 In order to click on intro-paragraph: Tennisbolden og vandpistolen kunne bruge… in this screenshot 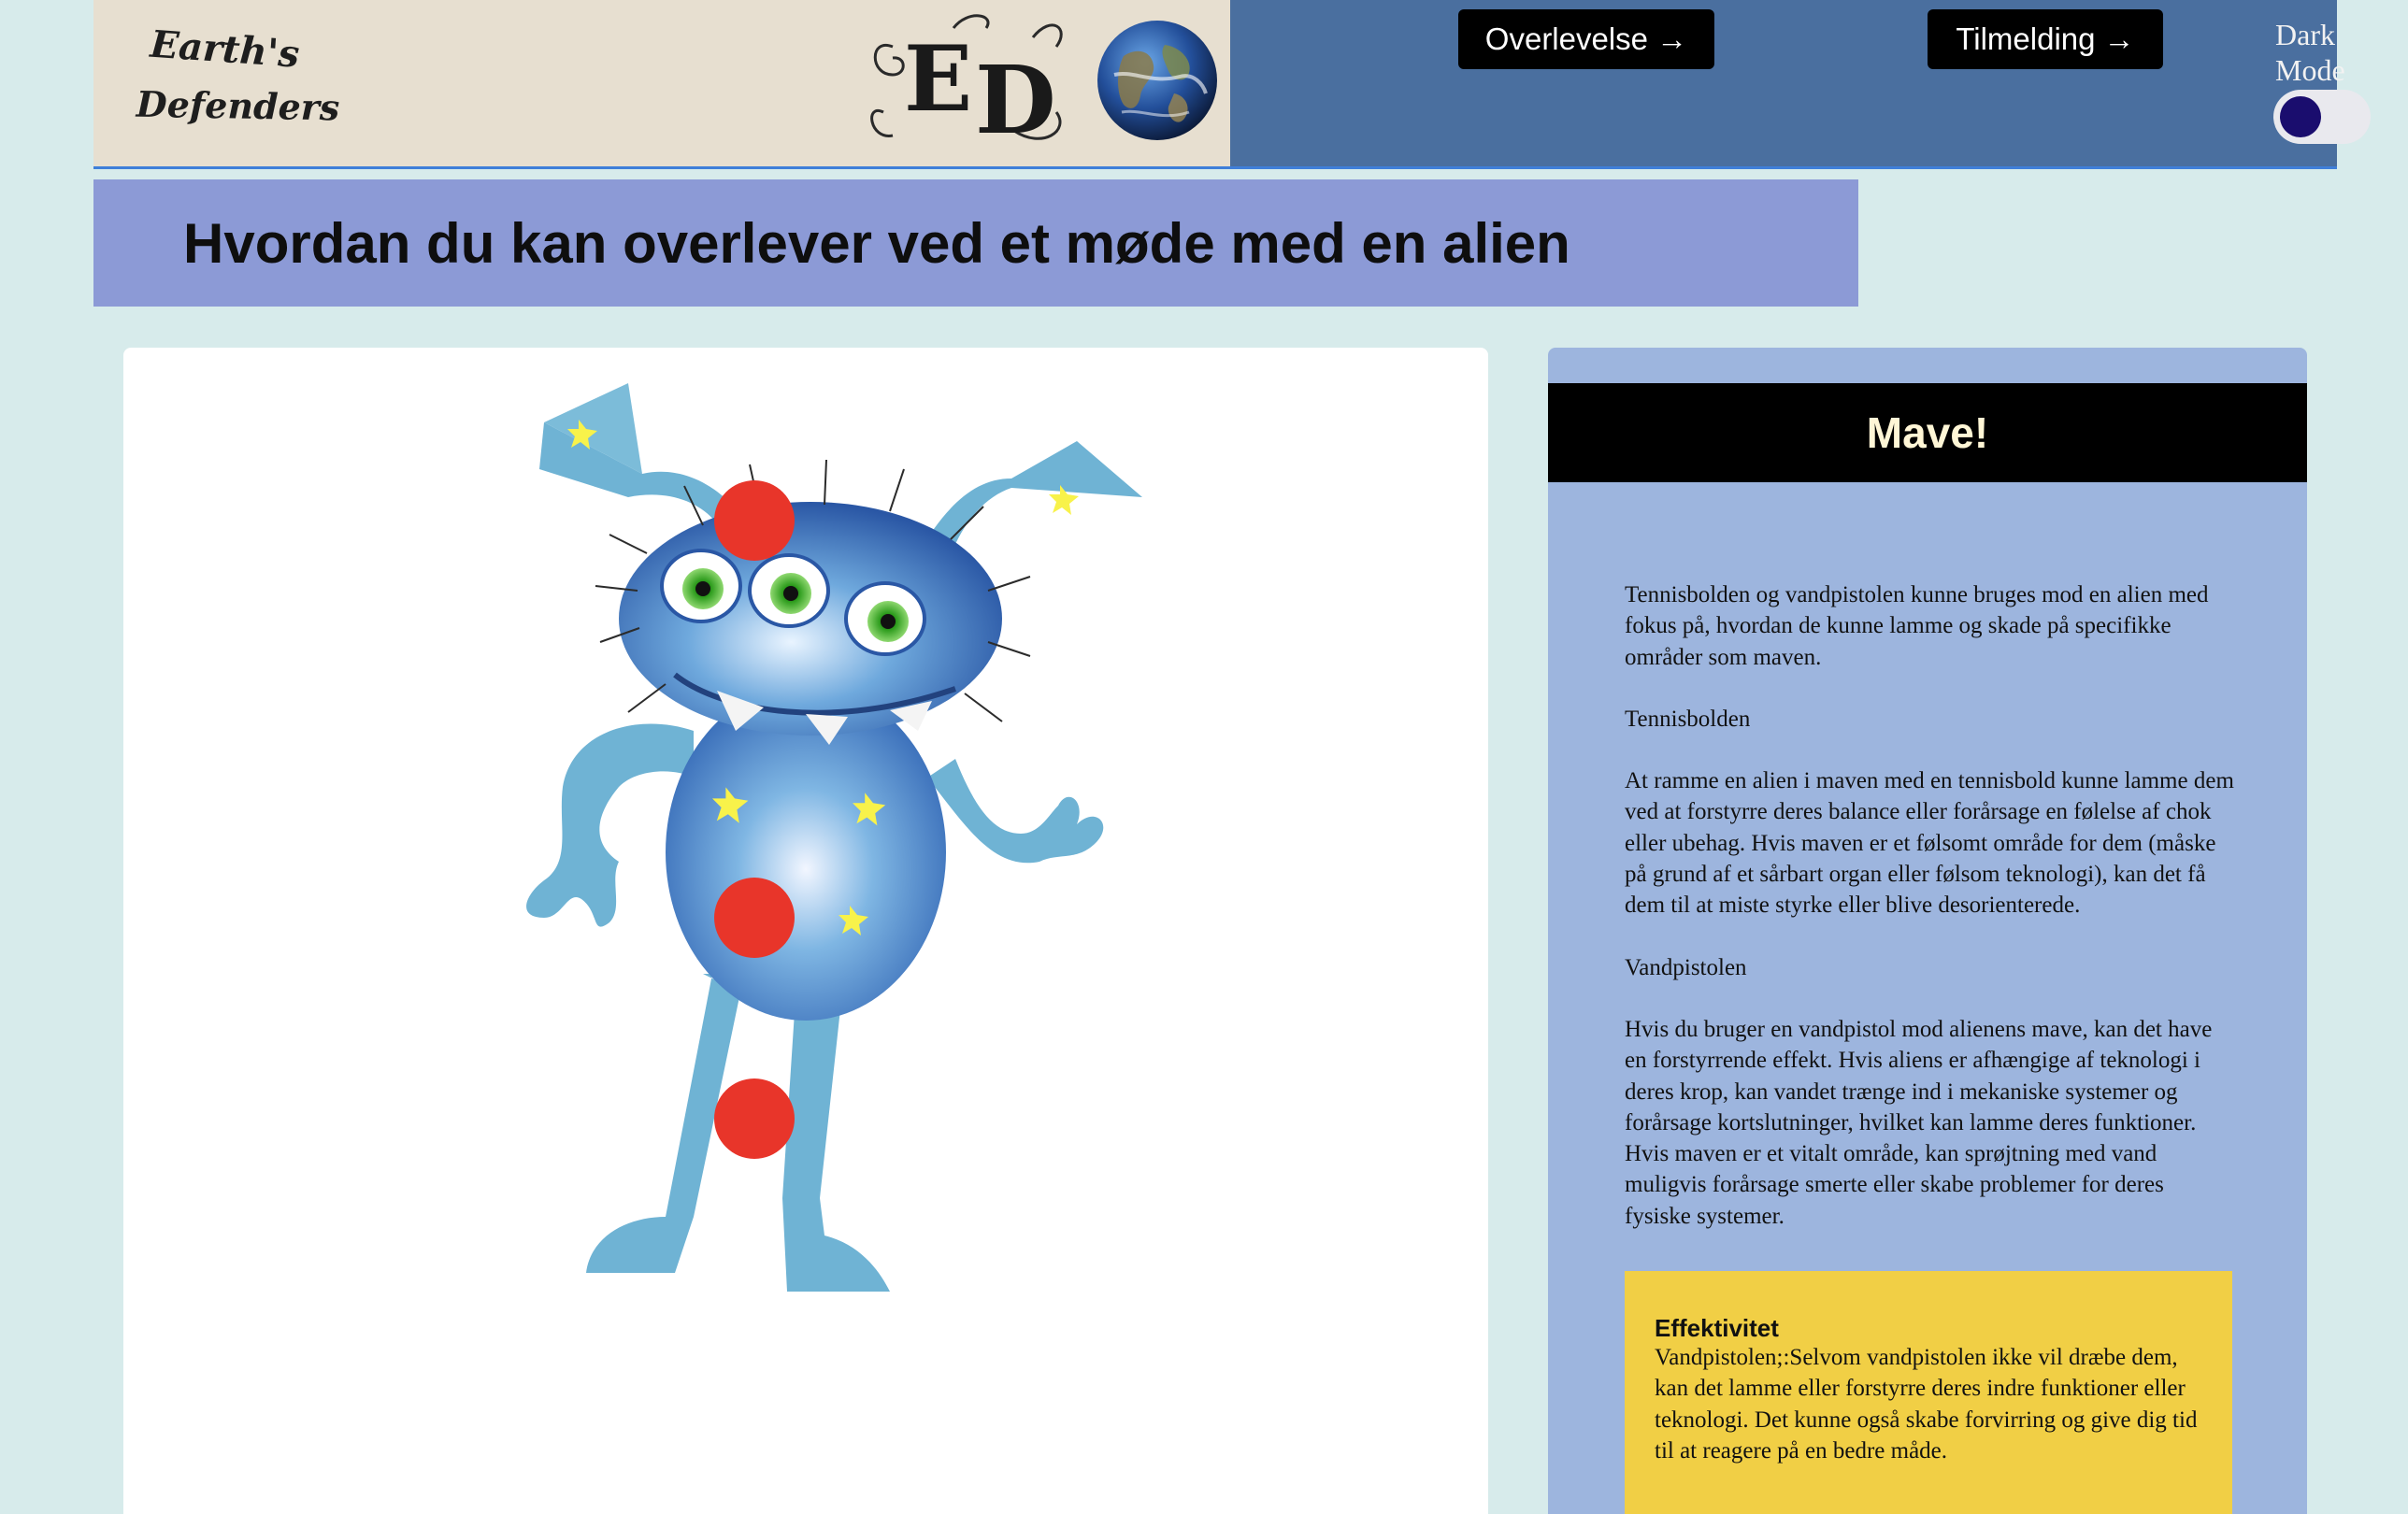, I will do `click(1917, 626)`.